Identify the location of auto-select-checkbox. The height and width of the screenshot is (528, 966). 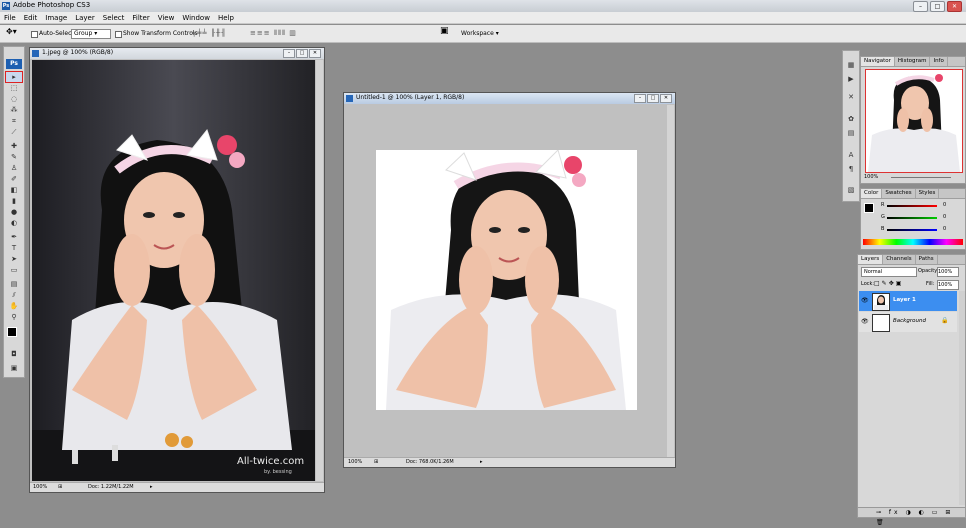
(34, 34).